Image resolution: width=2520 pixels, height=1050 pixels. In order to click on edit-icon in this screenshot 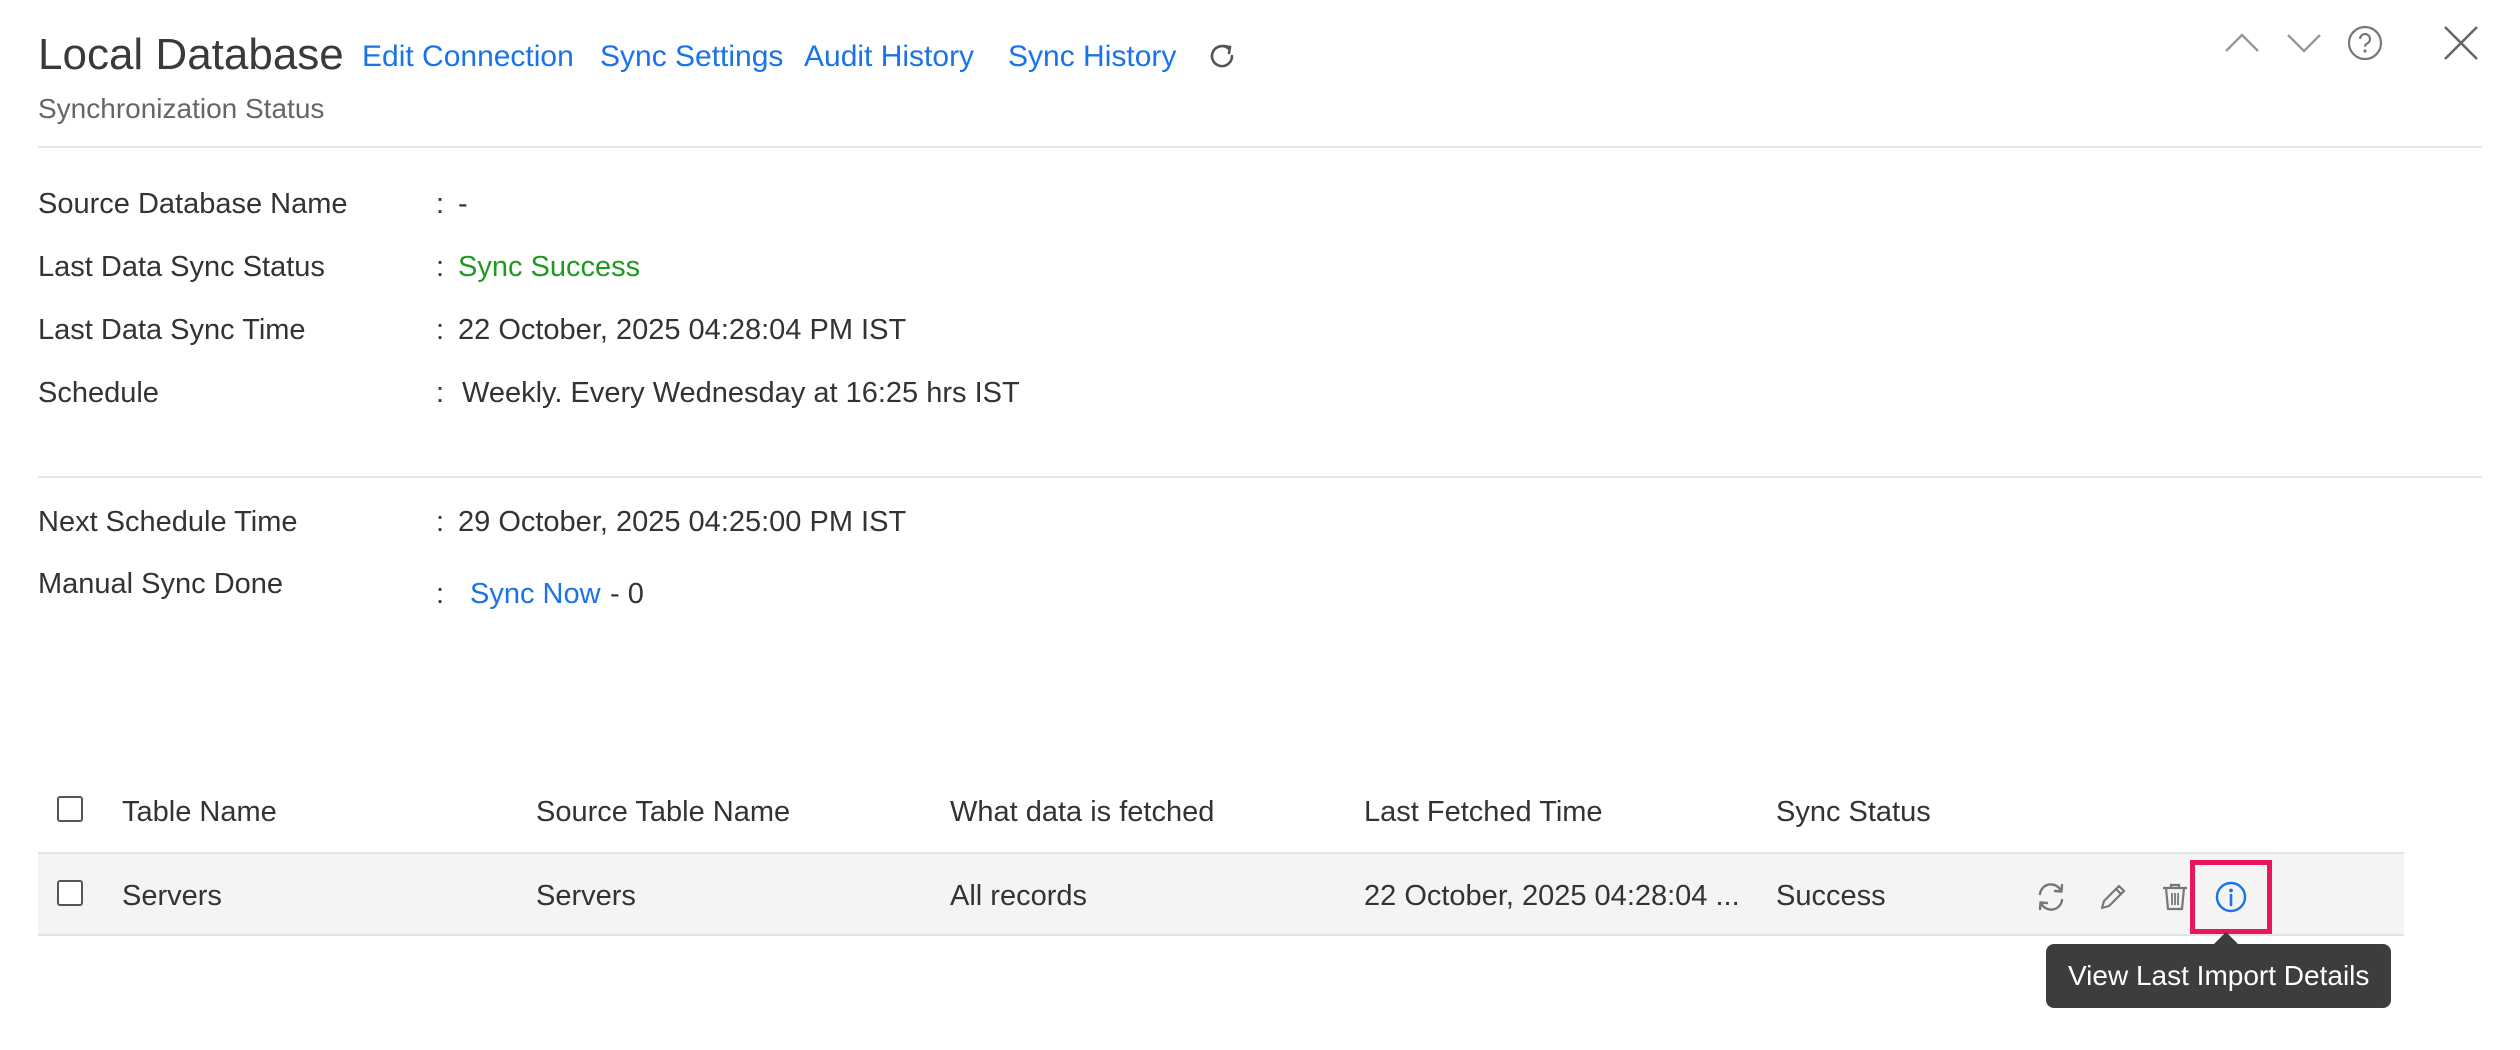, I will do `click(2113, 897)`.